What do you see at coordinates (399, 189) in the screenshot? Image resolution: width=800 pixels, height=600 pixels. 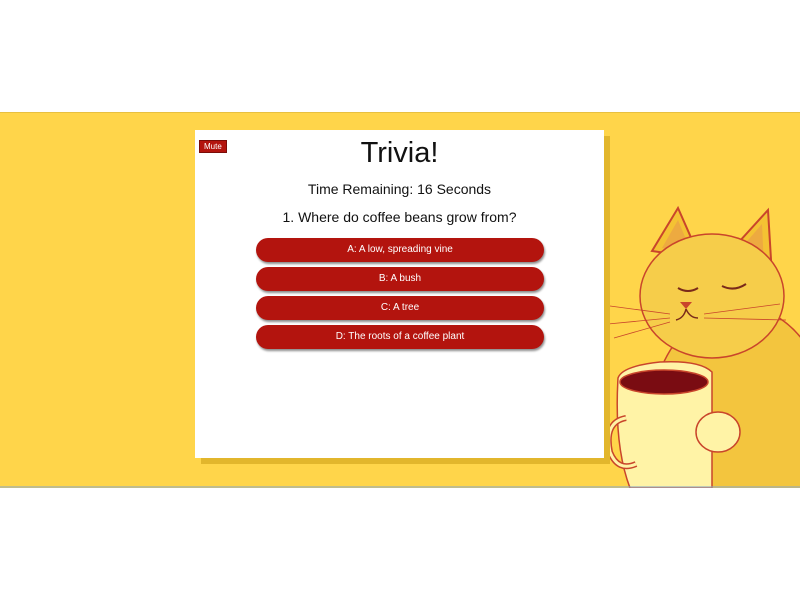 I see `time-remaining-text: Time Remaining: 16 Seconds` at bounding box center [399, 189].